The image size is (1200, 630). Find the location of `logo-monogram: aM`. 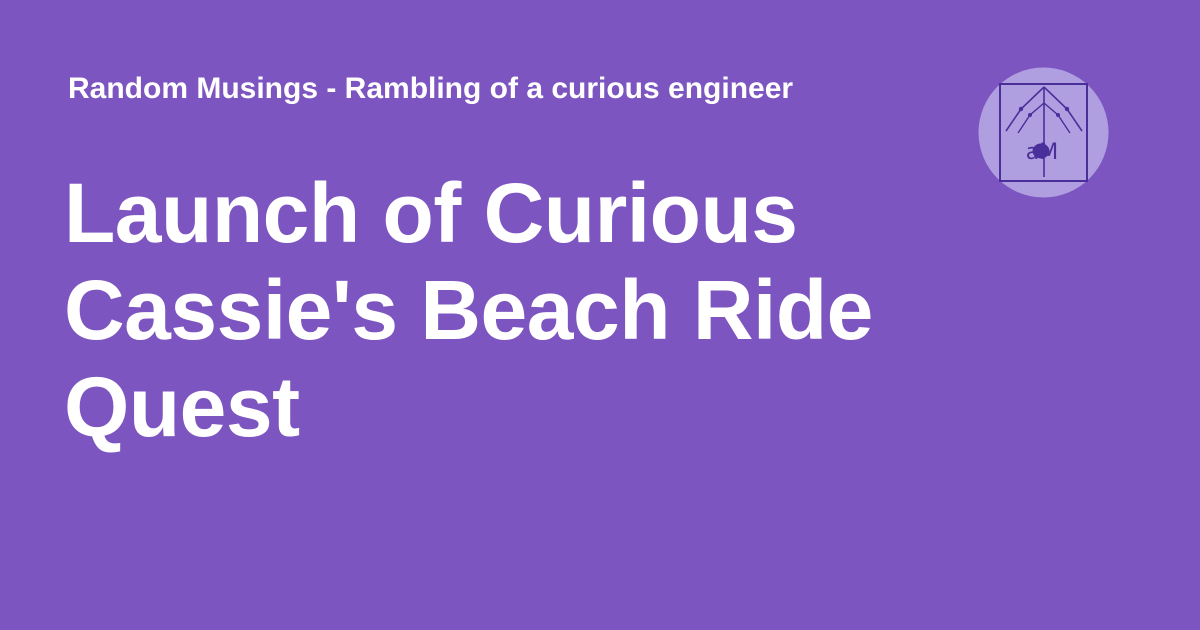

logo-monogram: aM is located at coordinates (1042, 152).